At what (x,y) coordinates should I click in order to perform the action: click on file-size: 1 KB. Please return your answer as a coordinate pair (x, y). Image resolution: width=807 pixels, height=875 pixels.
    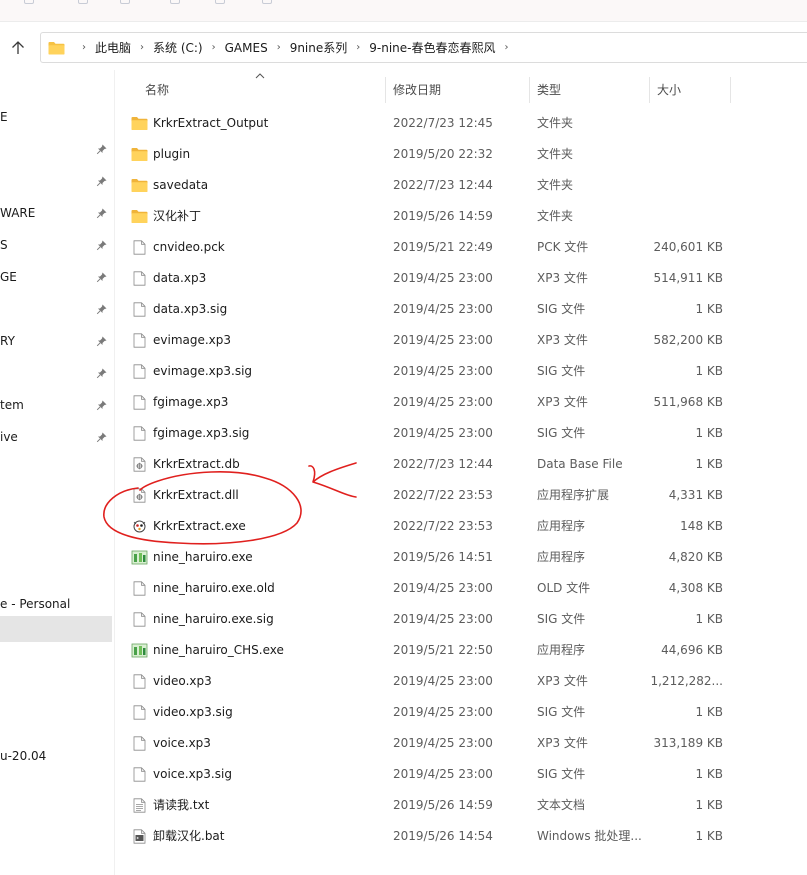
    Looking at the image, I should click on (709, 371).